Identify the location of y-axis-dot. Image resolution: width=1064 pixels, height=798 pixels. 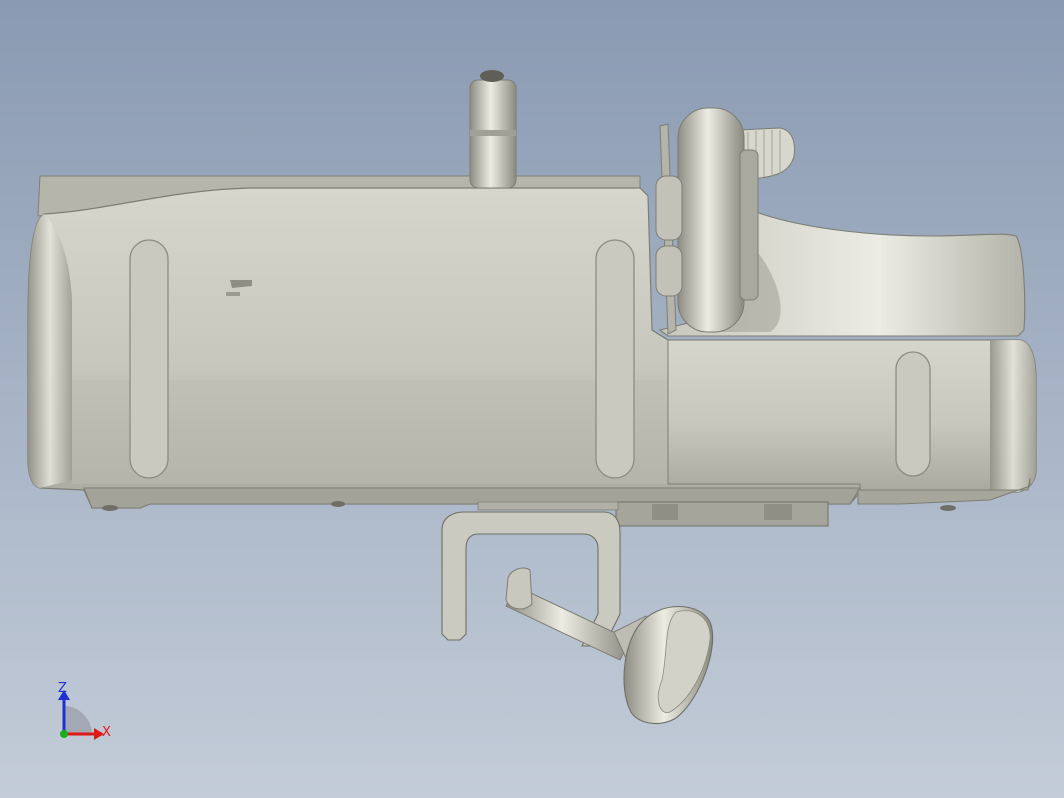
(64, 734).